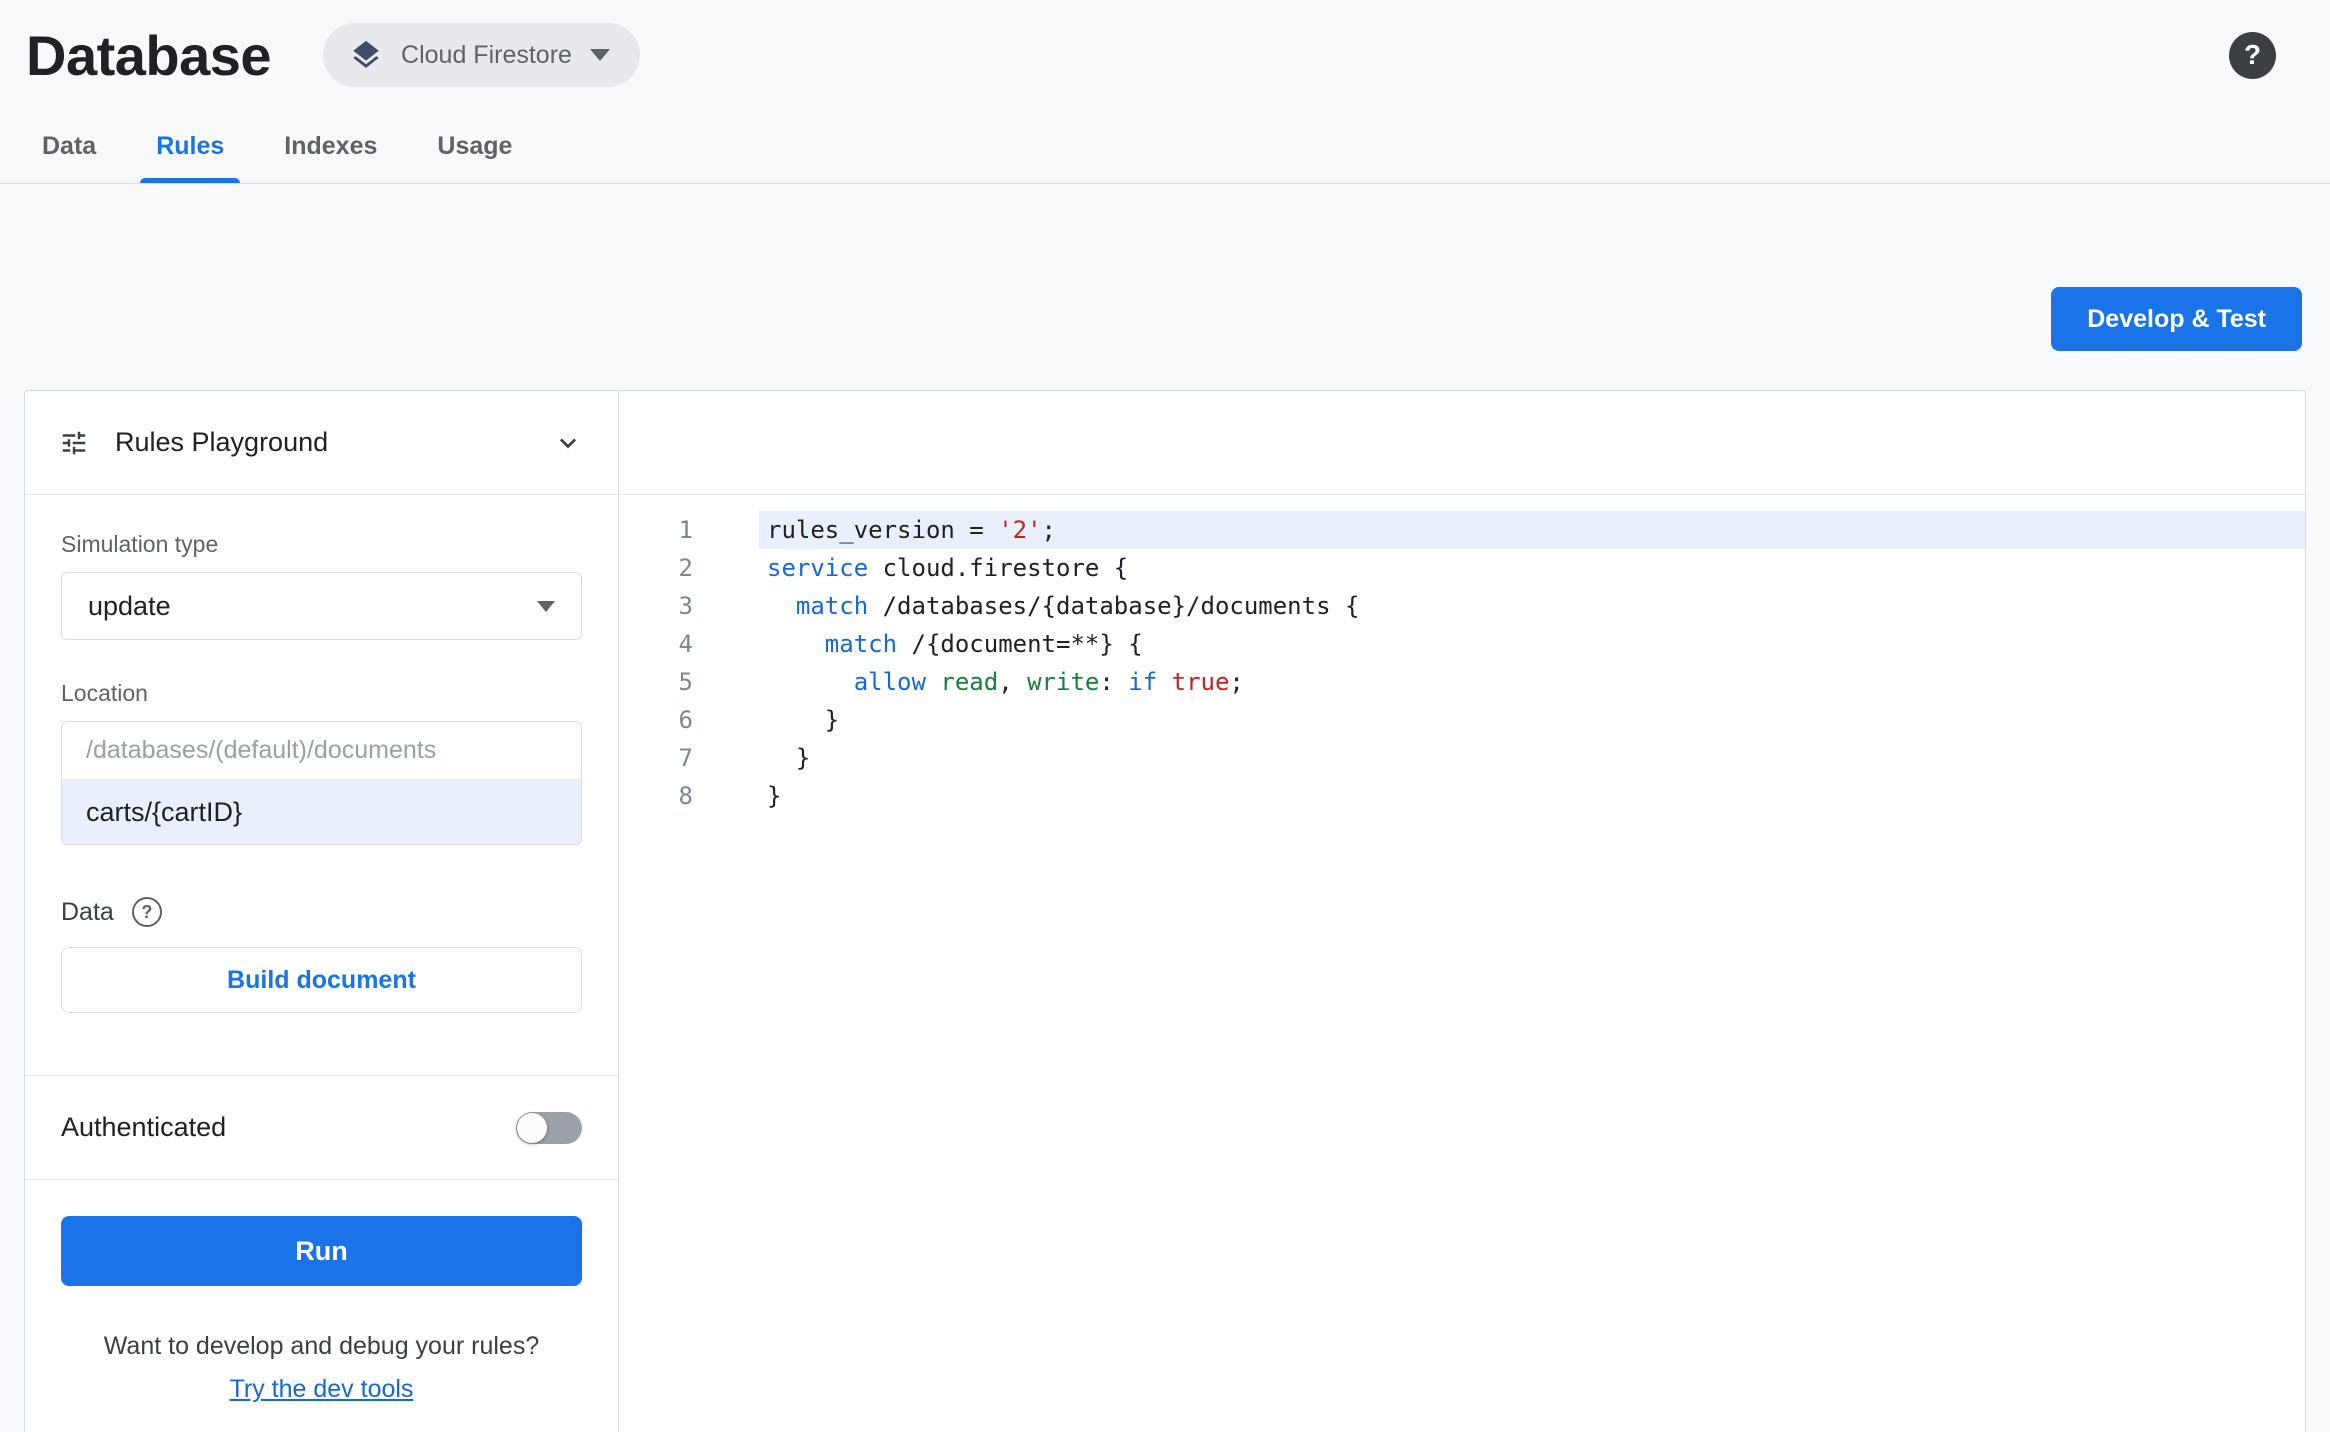 This screenshot has width=2330, height=1432. What do you see at coordinates (1462, 568) in the screenshot?
I see `code-line: 2 service cloud.firestore {` at bounding box center [1462, 568].